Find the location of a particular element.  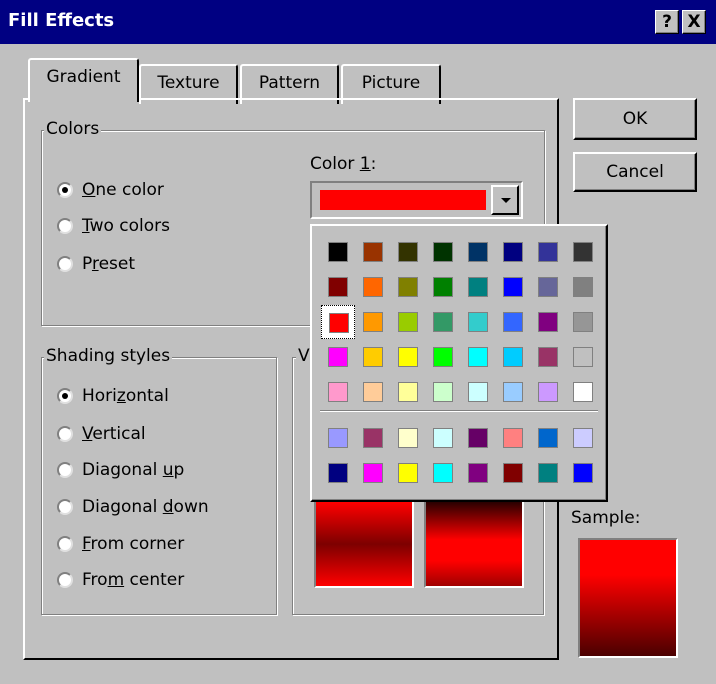

palette-separator is located at coordinates (459, 411).